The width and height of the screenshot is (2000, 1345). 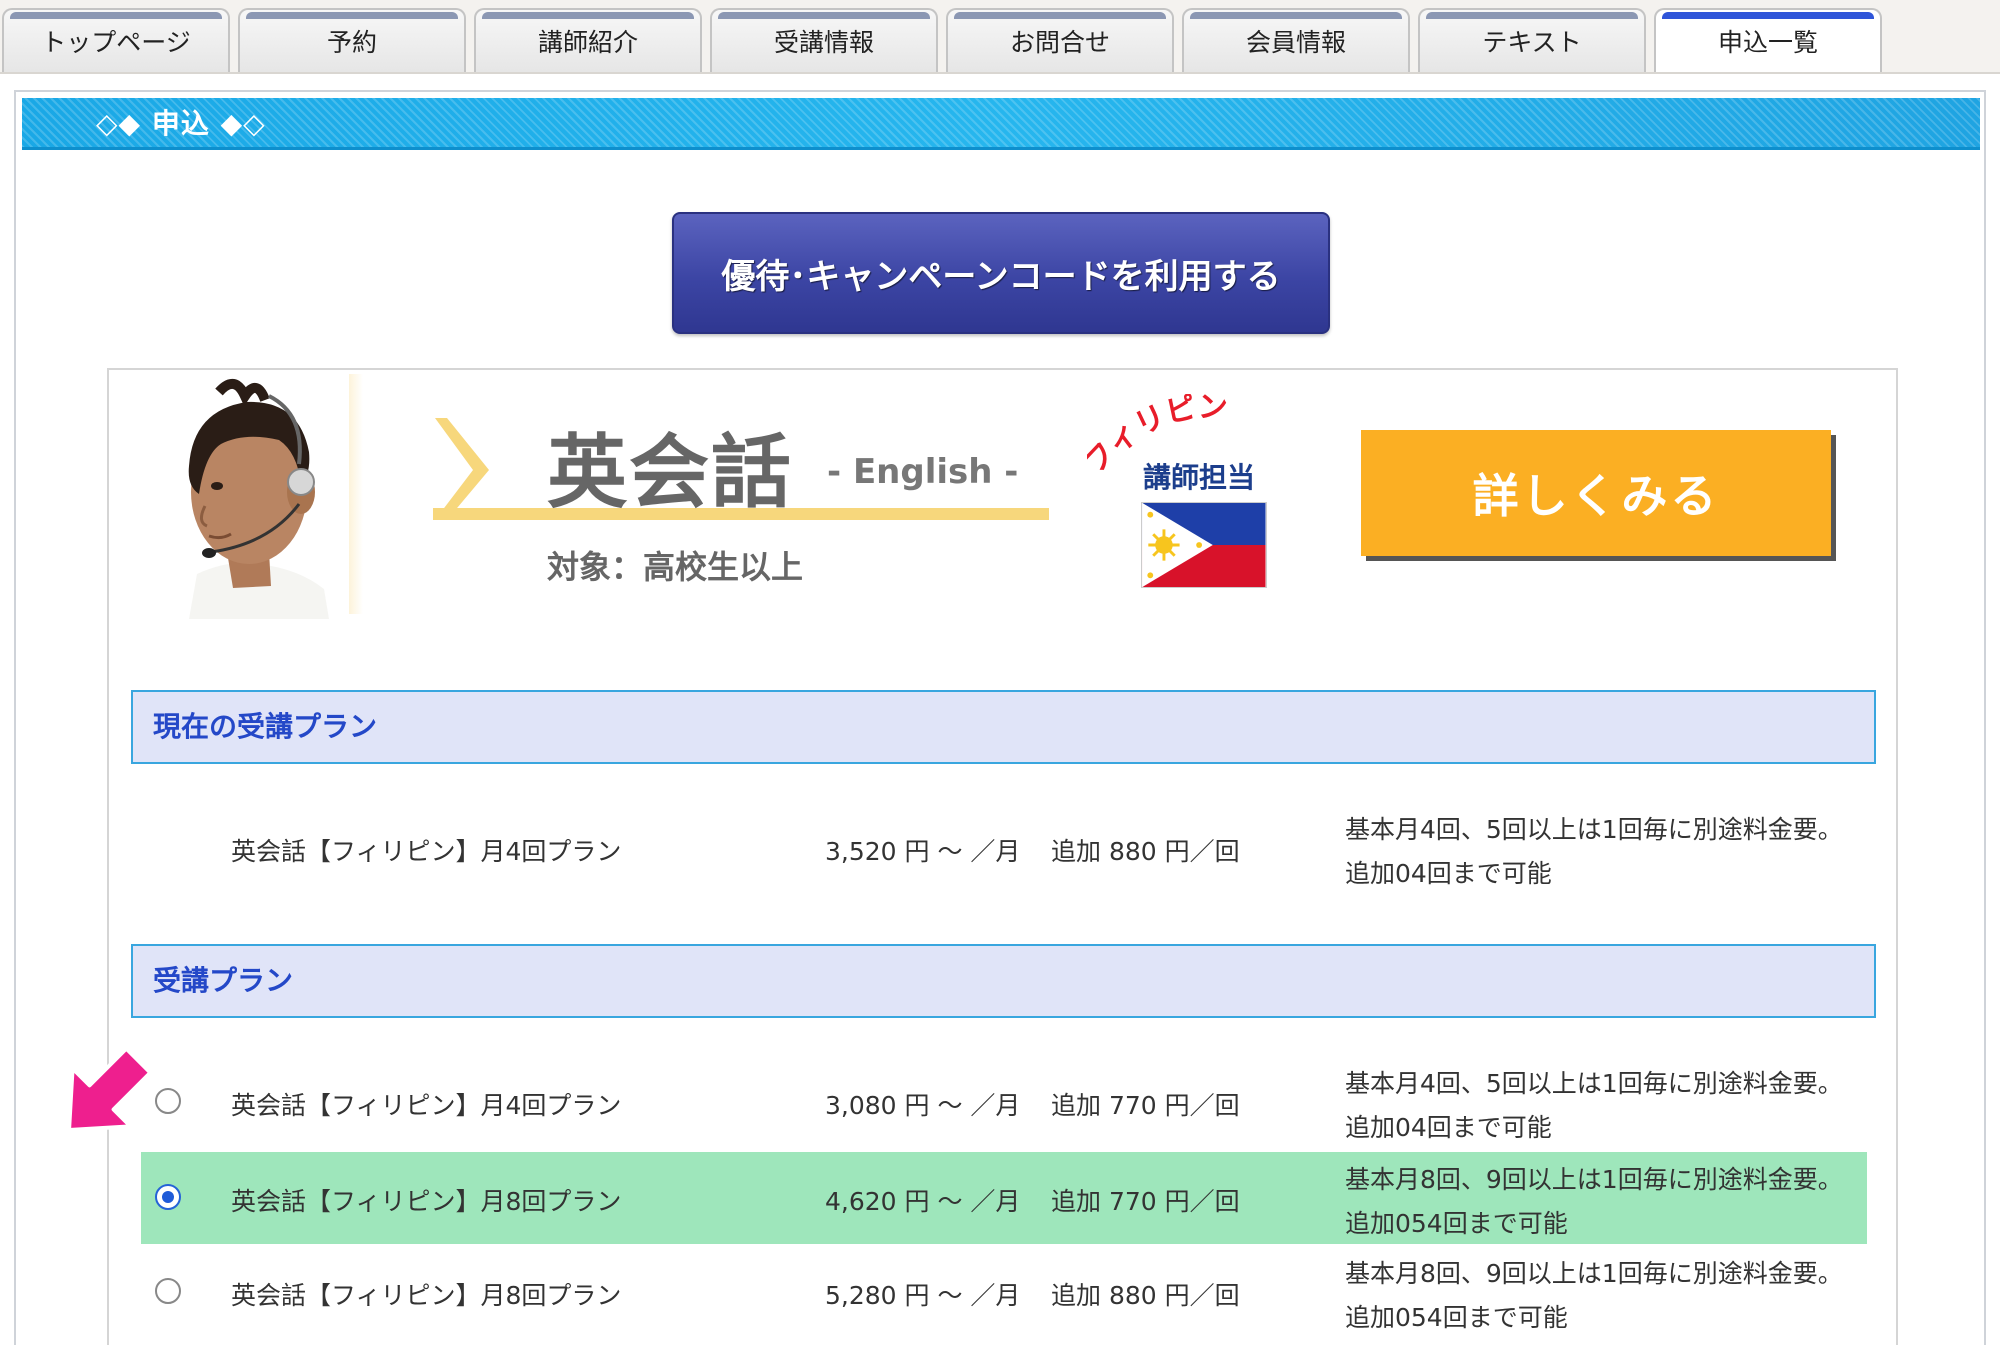 I want to click on plan-price: 5,280 円 ～ ／月, so click(x=923, y=1295).